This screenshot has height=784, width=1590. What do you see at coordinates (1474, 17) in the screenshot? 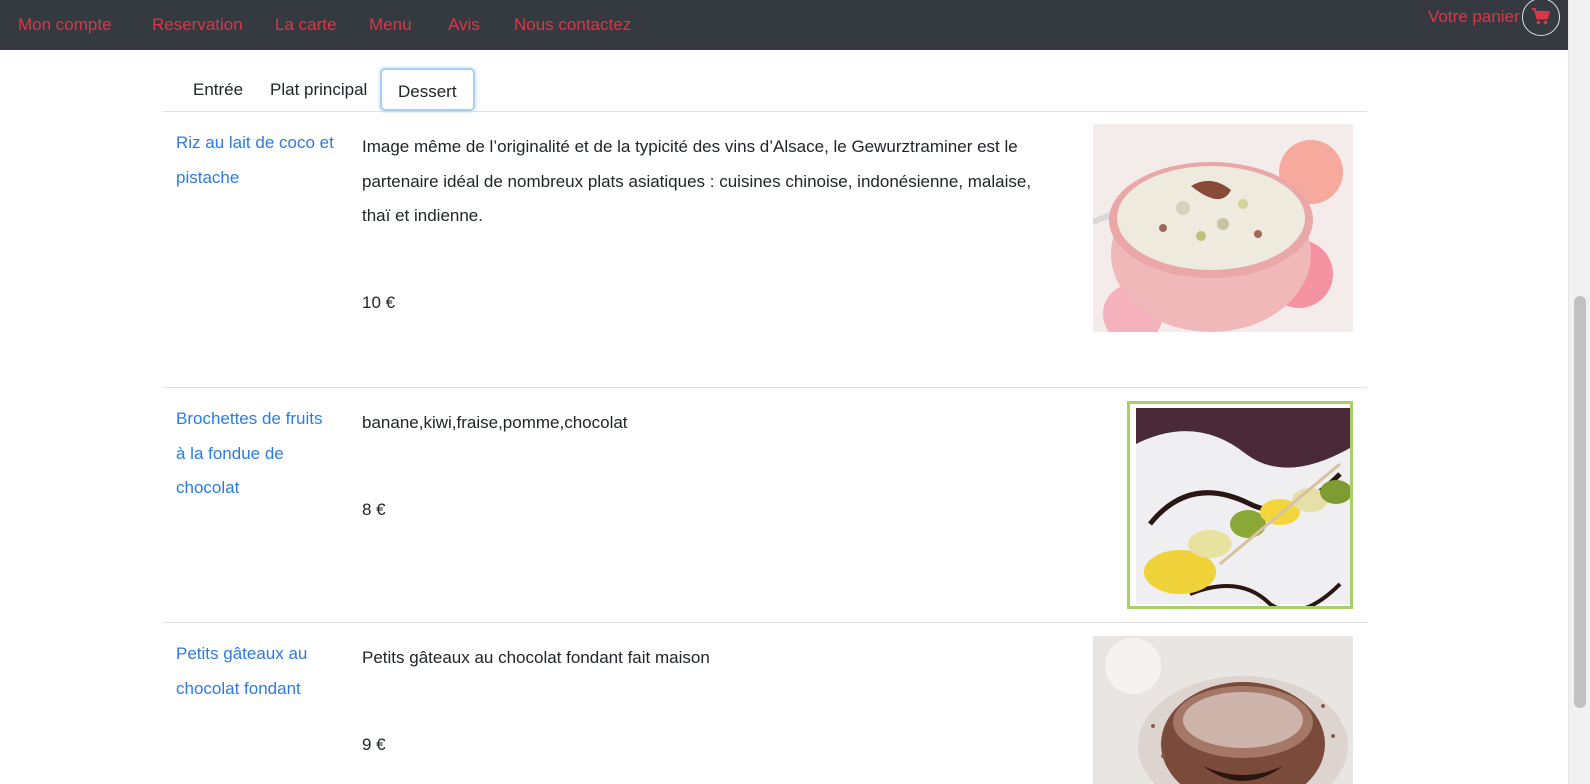
I see `cart-label: Votre panier` at bounding box center [1474, 17].